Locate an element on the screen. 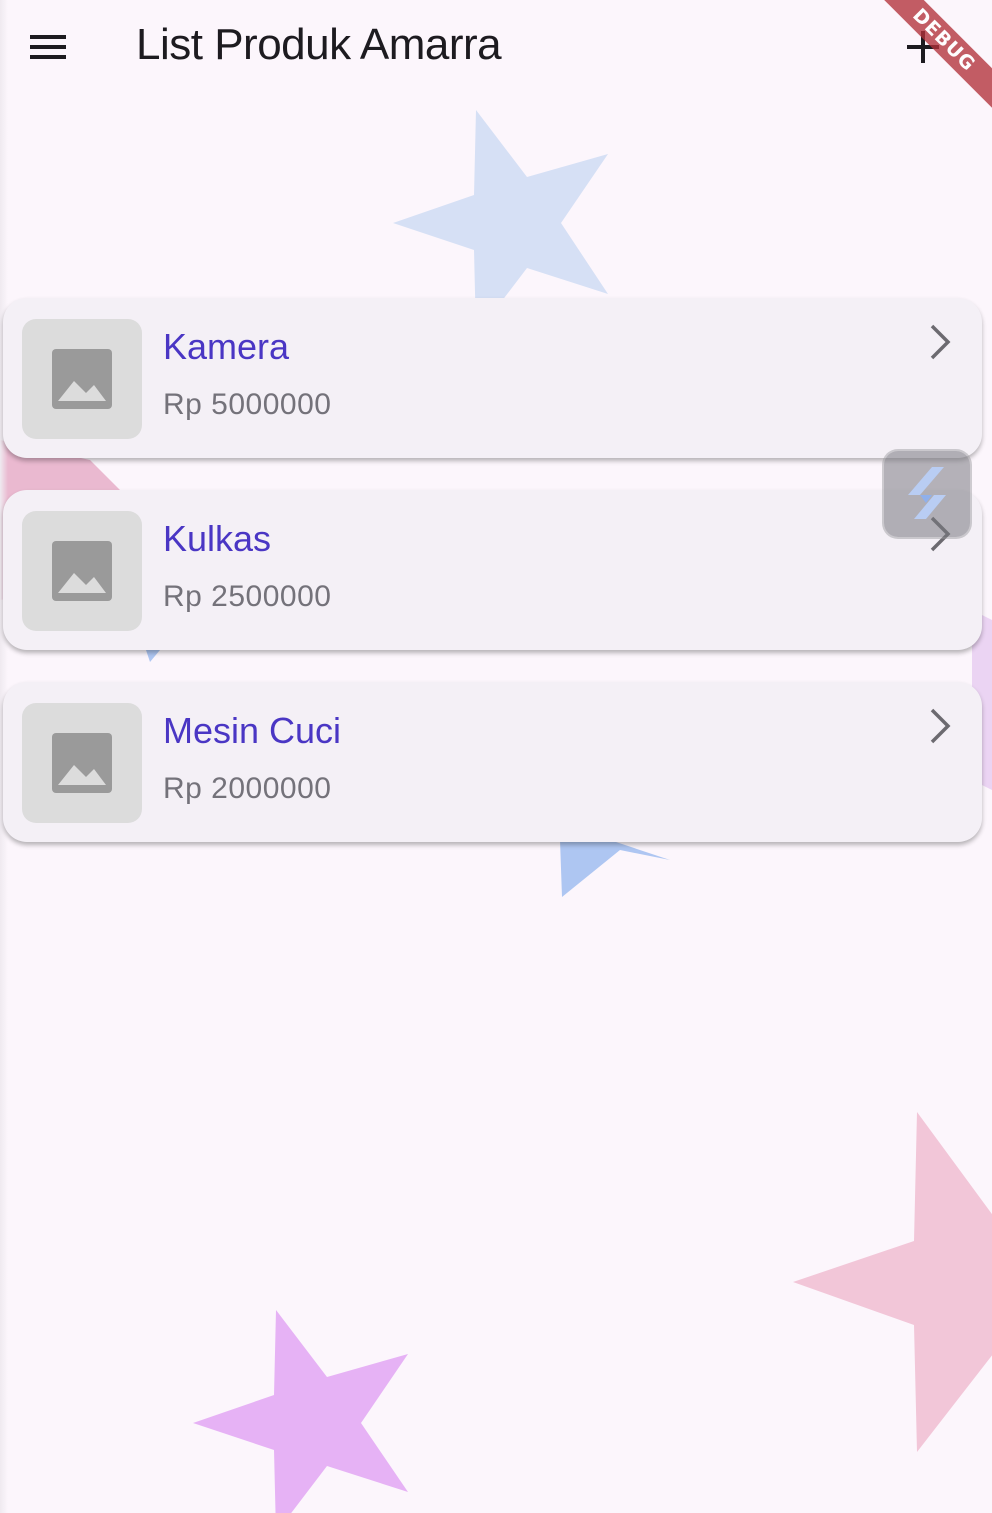  product-card: Kamera Rp 5000000 is located at coordinates (492, 378).